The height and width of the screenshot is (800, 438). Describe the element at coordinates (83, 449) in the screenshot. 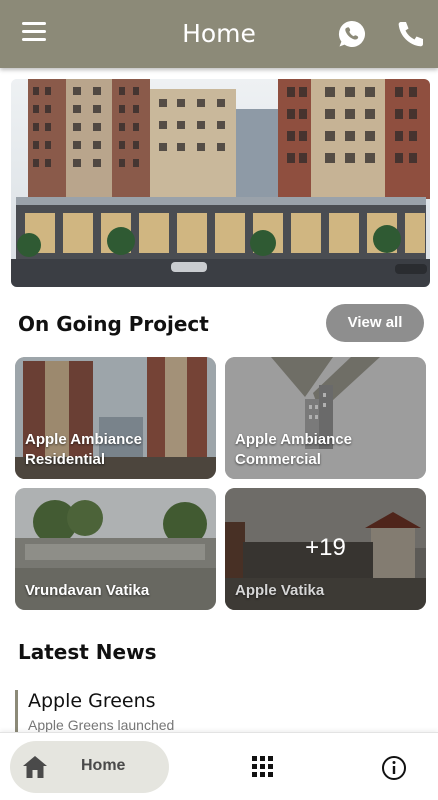

I see `project-card-label: Apple Ambiance Residential` at that location.